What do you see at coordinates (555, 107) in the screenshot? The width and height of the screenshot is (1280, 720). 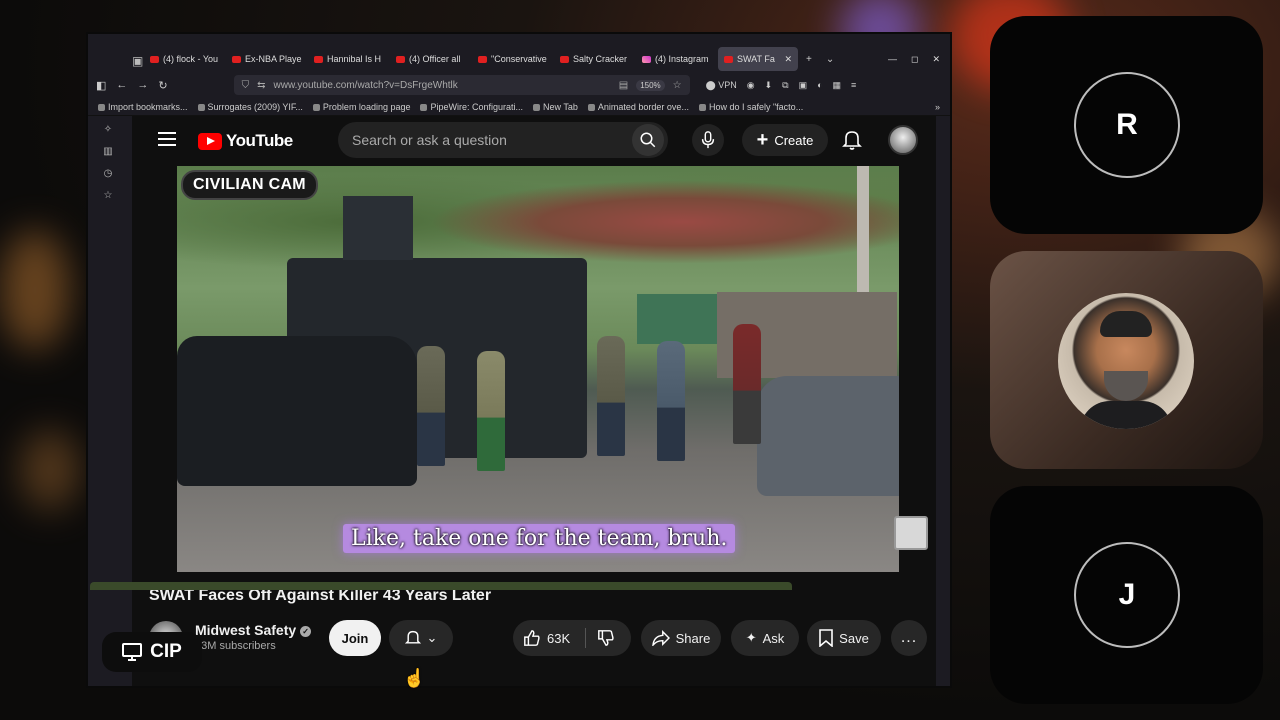 I see `bookmark-item: New Tab` at bounding box center [555, 107].